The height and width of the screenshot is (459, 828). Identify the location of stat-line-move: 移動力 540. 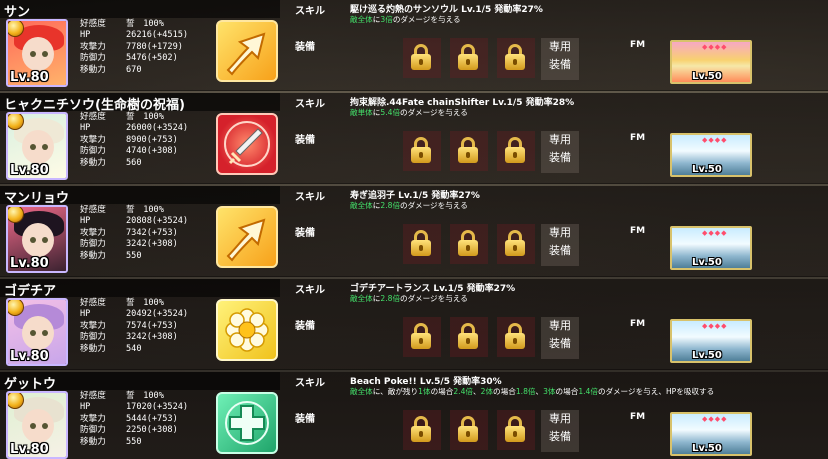
(134, 349).